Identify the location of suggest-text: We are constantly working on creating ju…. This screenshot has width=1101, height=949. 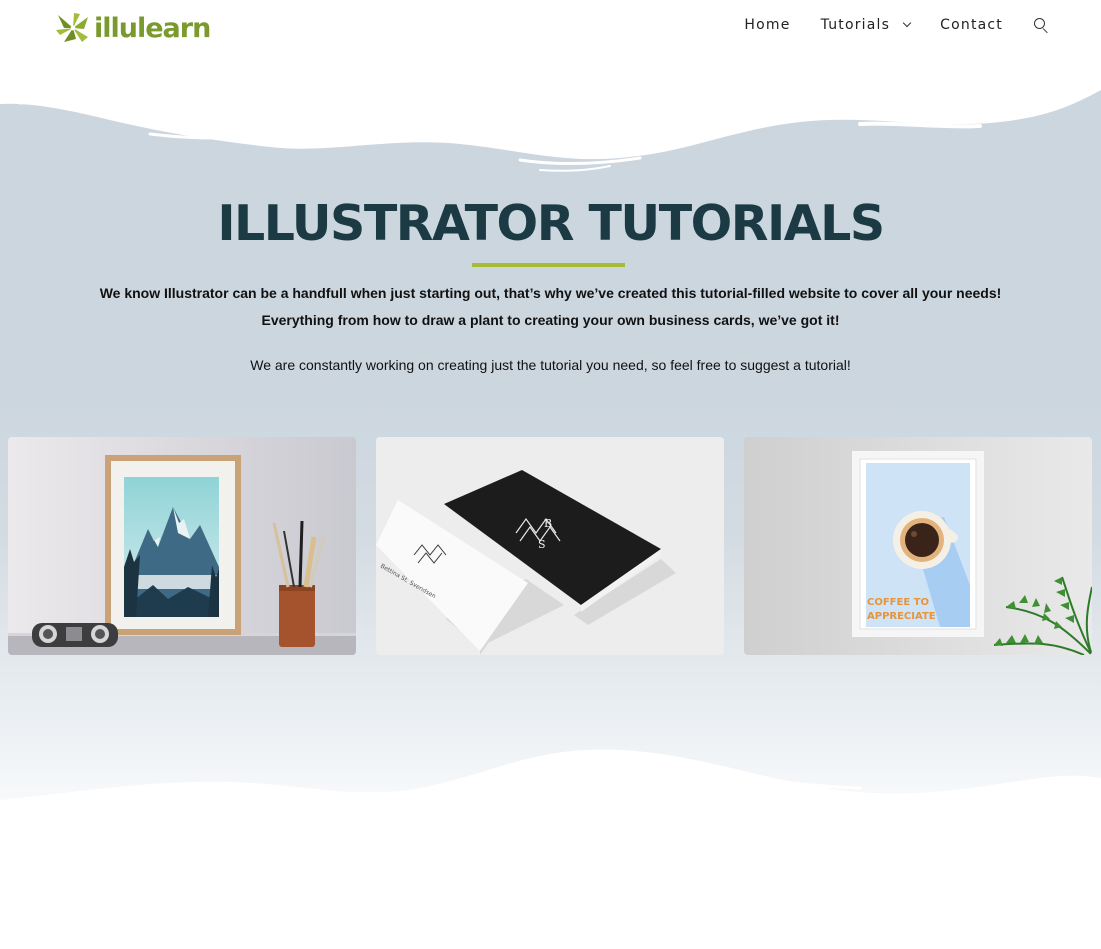
(550, 365).